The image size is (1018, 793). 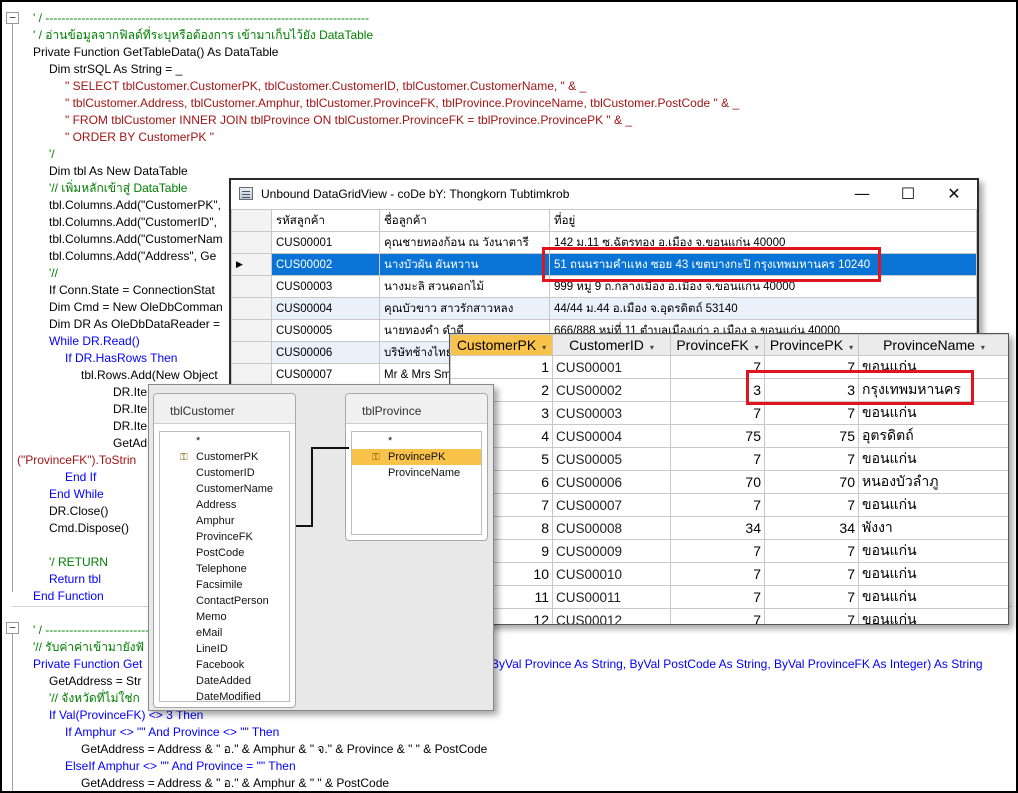 What do you see at coordinates (224, 649) in the screenshot?
I see `field-item: LineID` at bounding box center [224, 649].